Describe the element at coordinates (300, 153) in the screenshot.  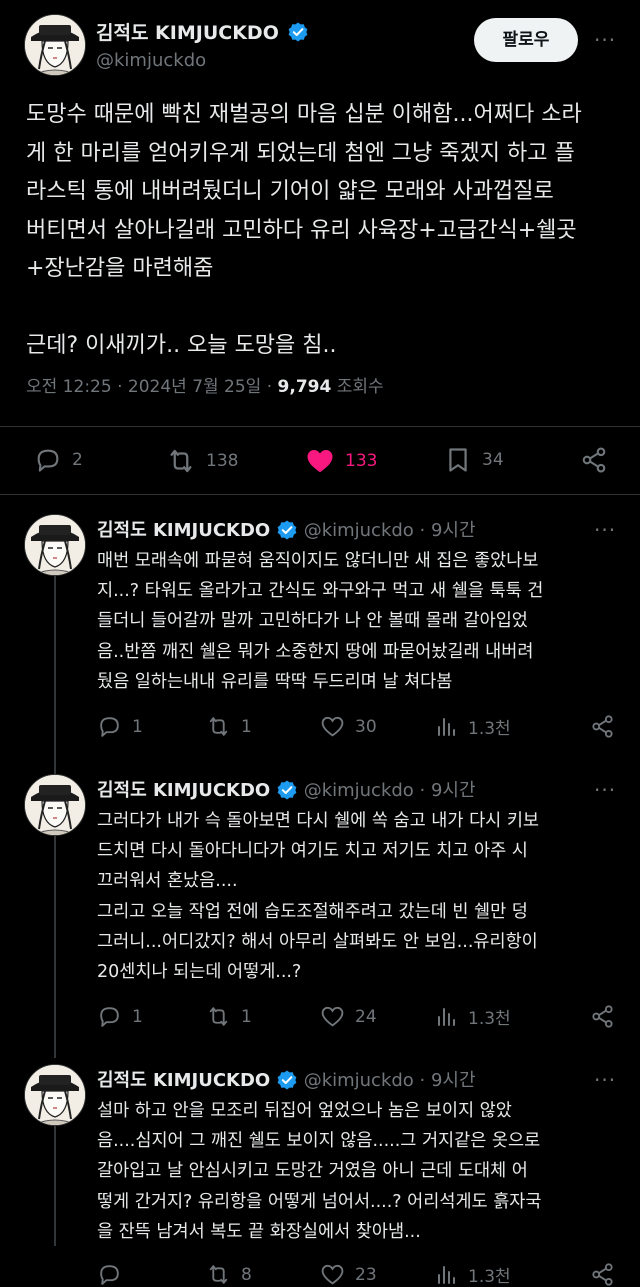
I see `tweet-text-line: 게 한 마리를 얻어키우게 되었는데 첨엔 그냥 죽겠지 하고 플` at that location.